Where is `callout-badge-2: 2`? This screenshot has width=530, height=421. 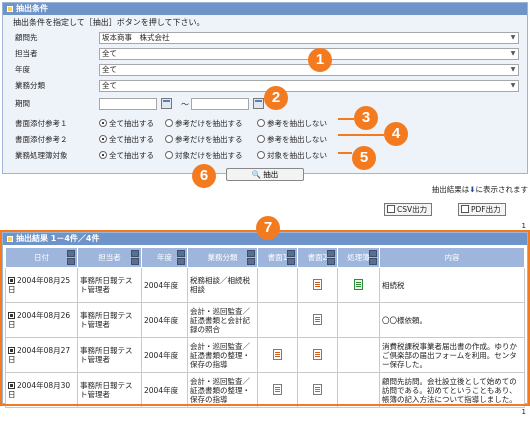 callout-badge-2: 2 is located at coordinates (276, 98).